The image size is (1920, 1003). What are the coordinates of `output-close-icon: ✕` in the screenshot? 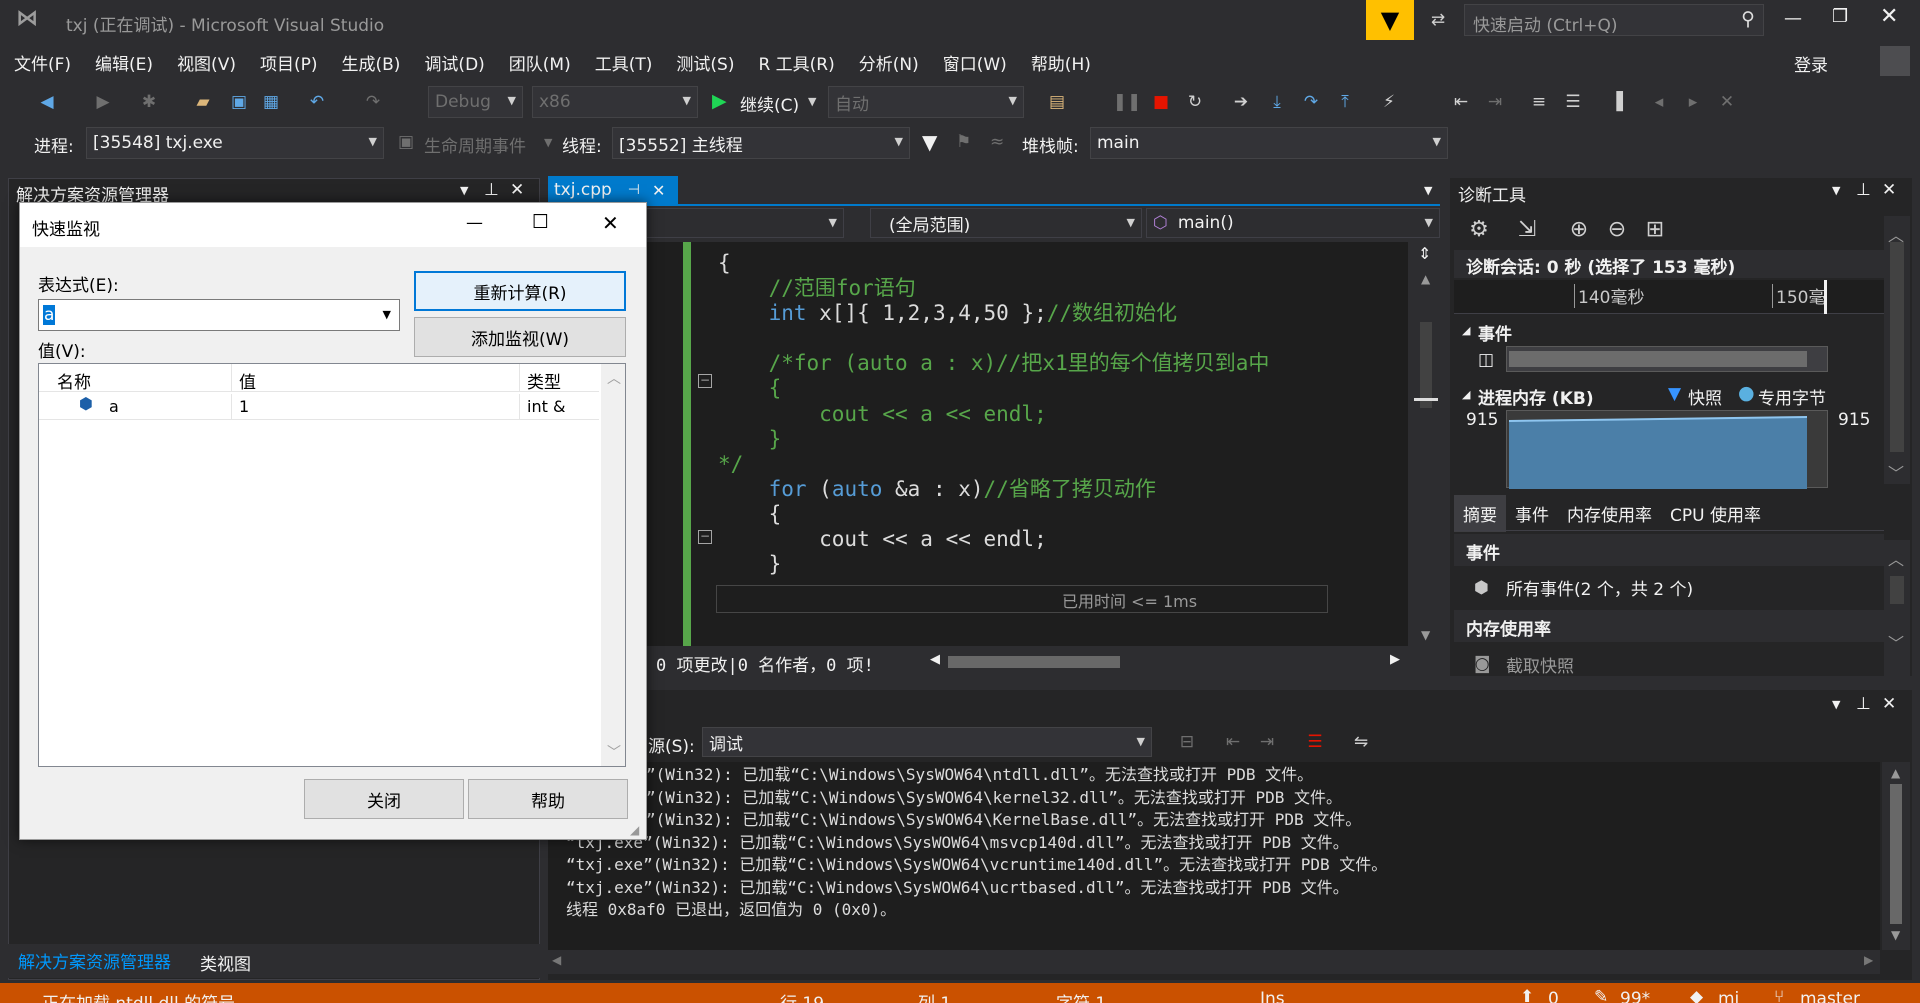 It's located at (1889, 704).